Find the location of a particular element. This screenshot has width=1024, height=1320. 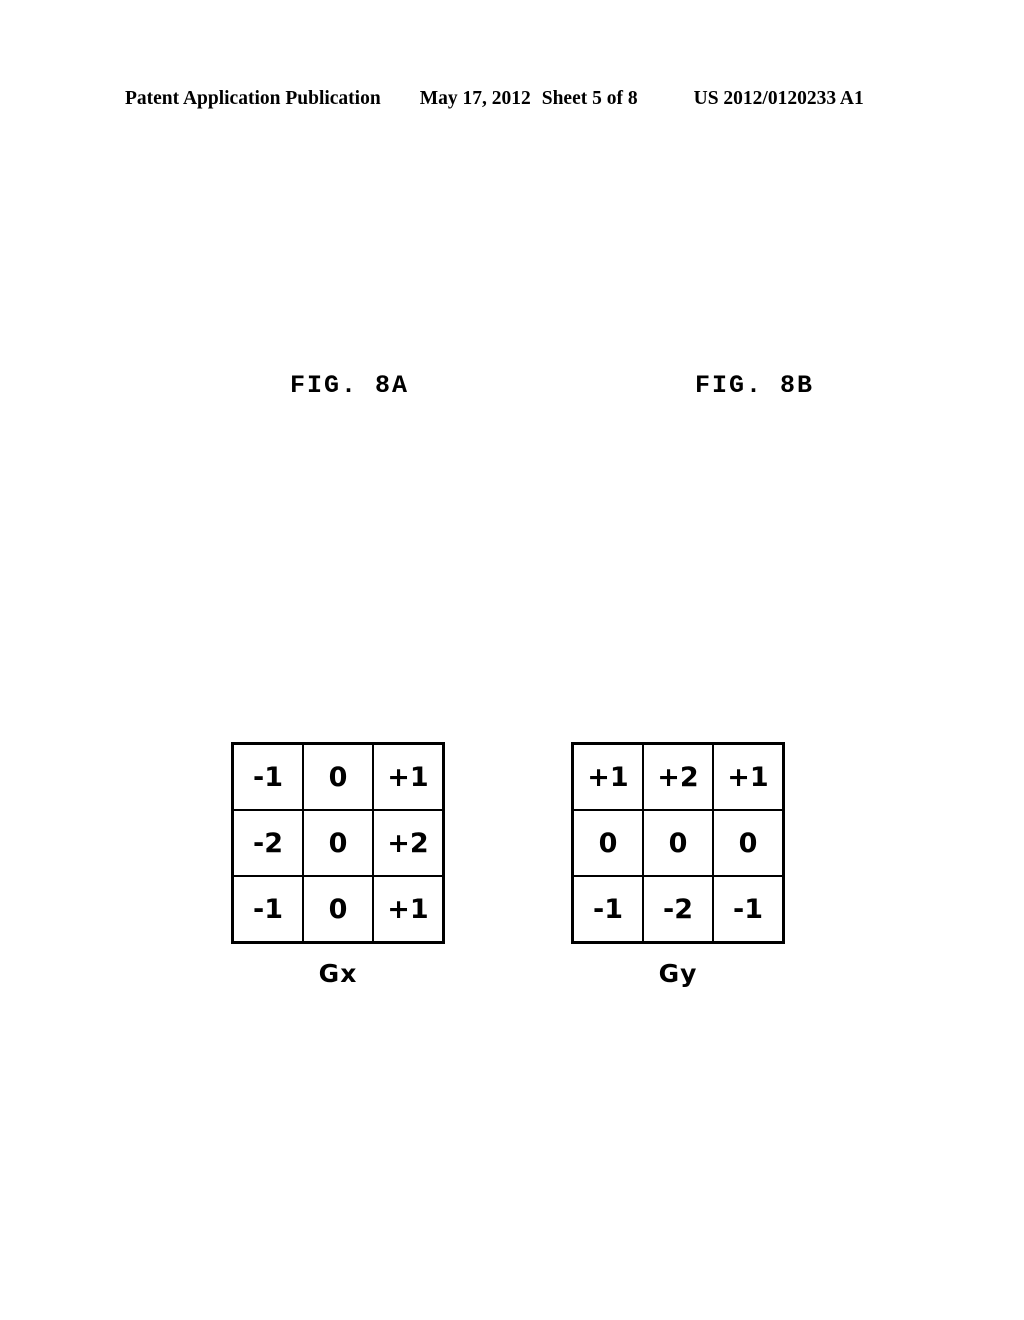

table-row: 0 0 0 is located at coordinates (678, 843).